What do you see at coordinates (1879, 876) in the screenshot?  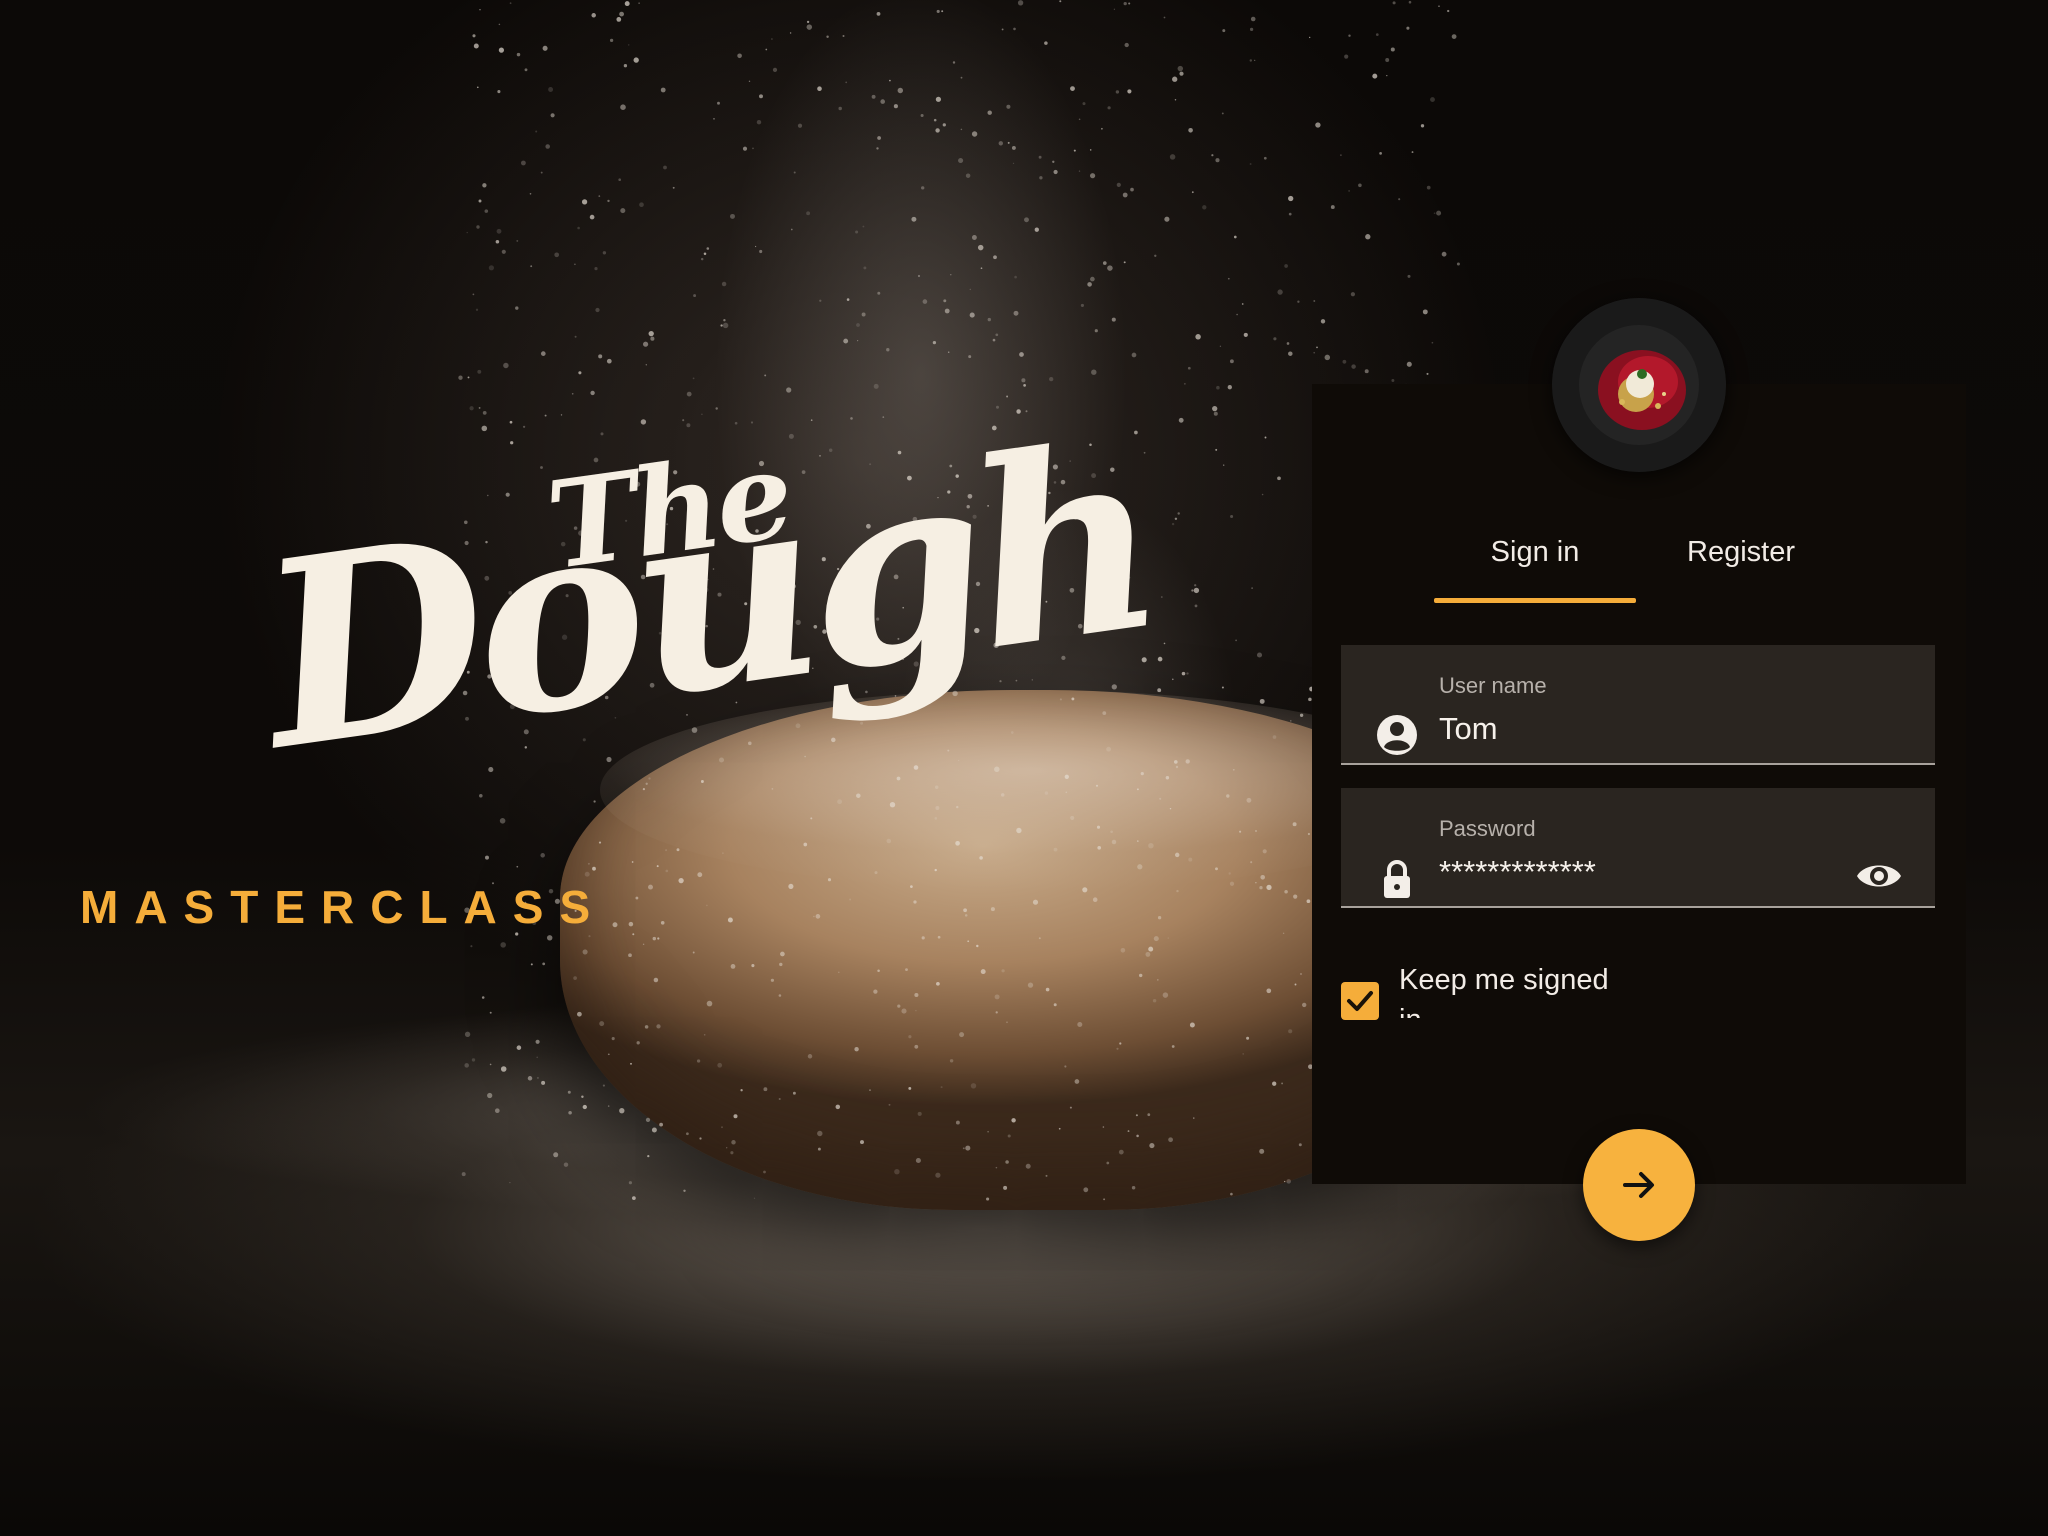 I see `eye-icon` at bounding box center [1879, 876].